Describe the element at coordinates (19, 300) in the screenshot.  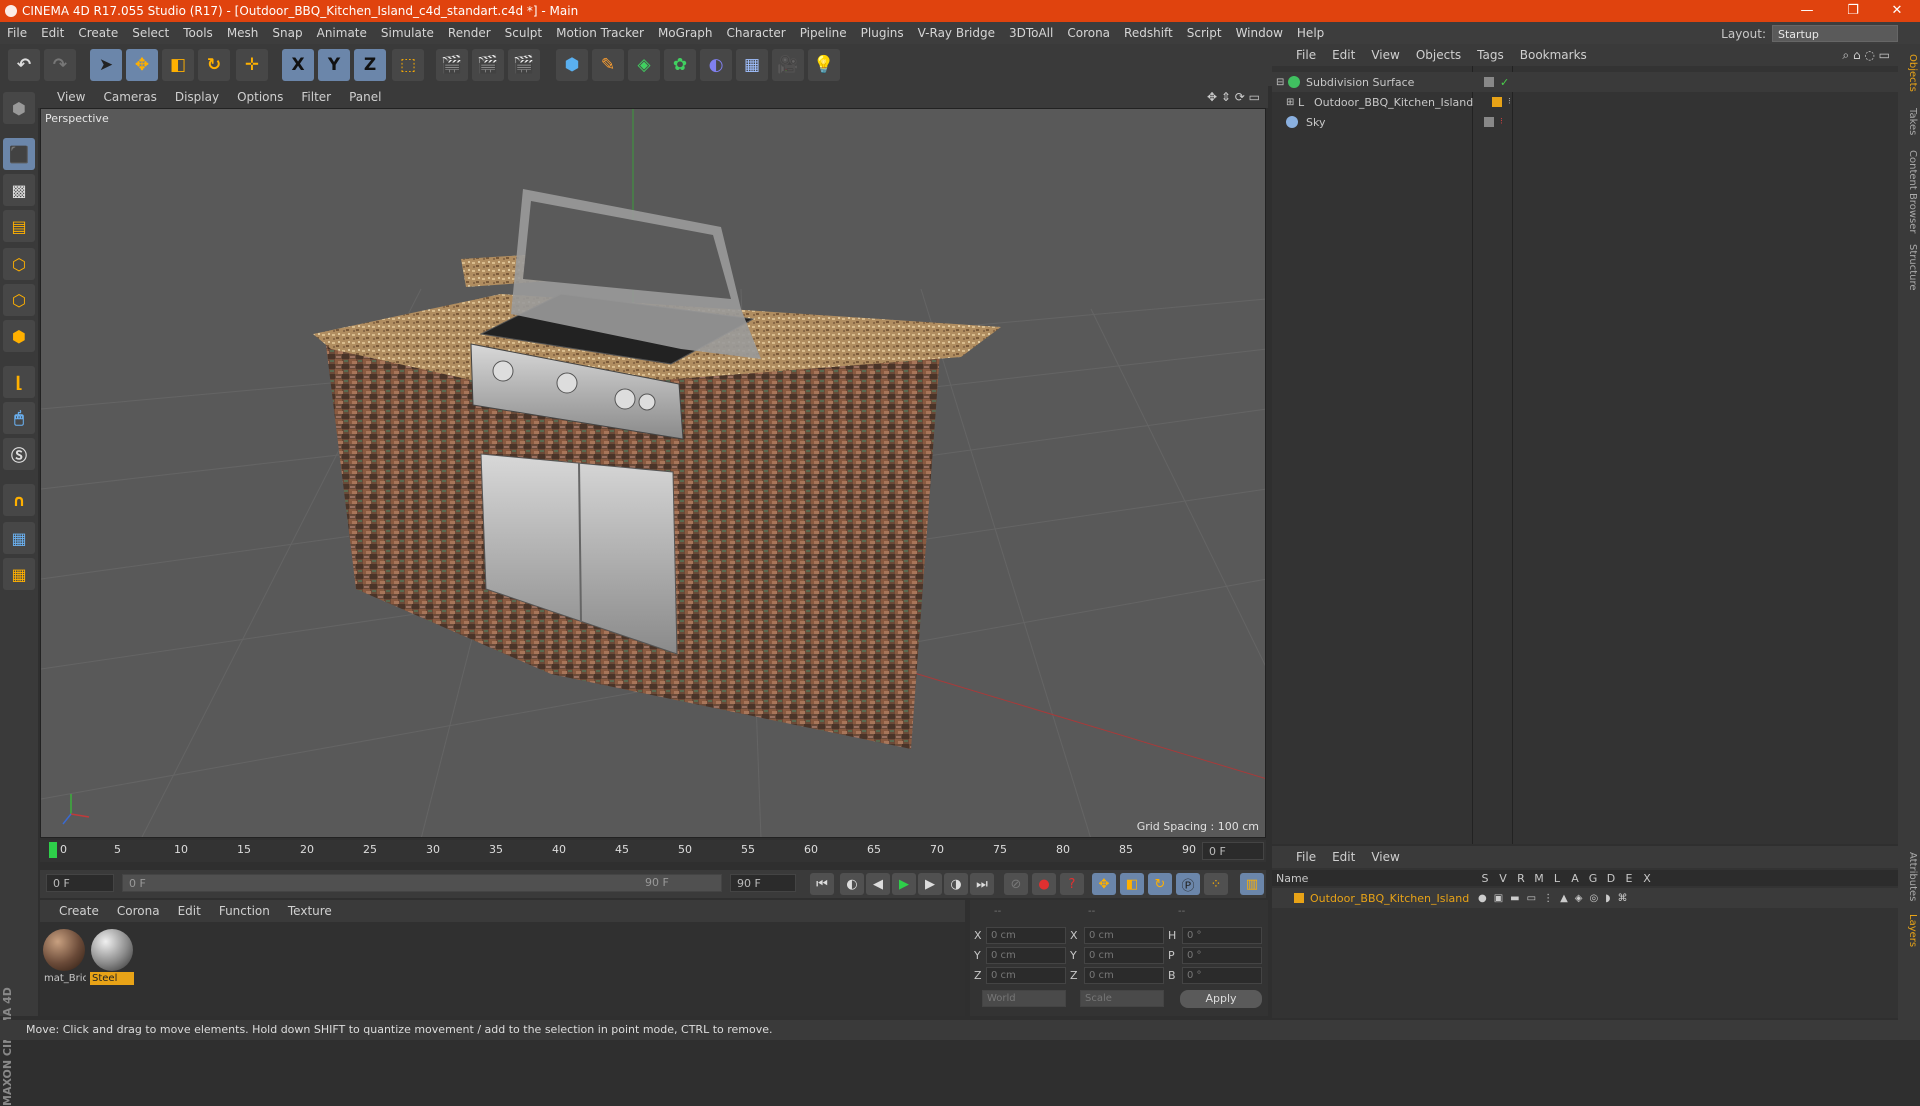
I see `edges-mode-icon: ⬡` at that location.